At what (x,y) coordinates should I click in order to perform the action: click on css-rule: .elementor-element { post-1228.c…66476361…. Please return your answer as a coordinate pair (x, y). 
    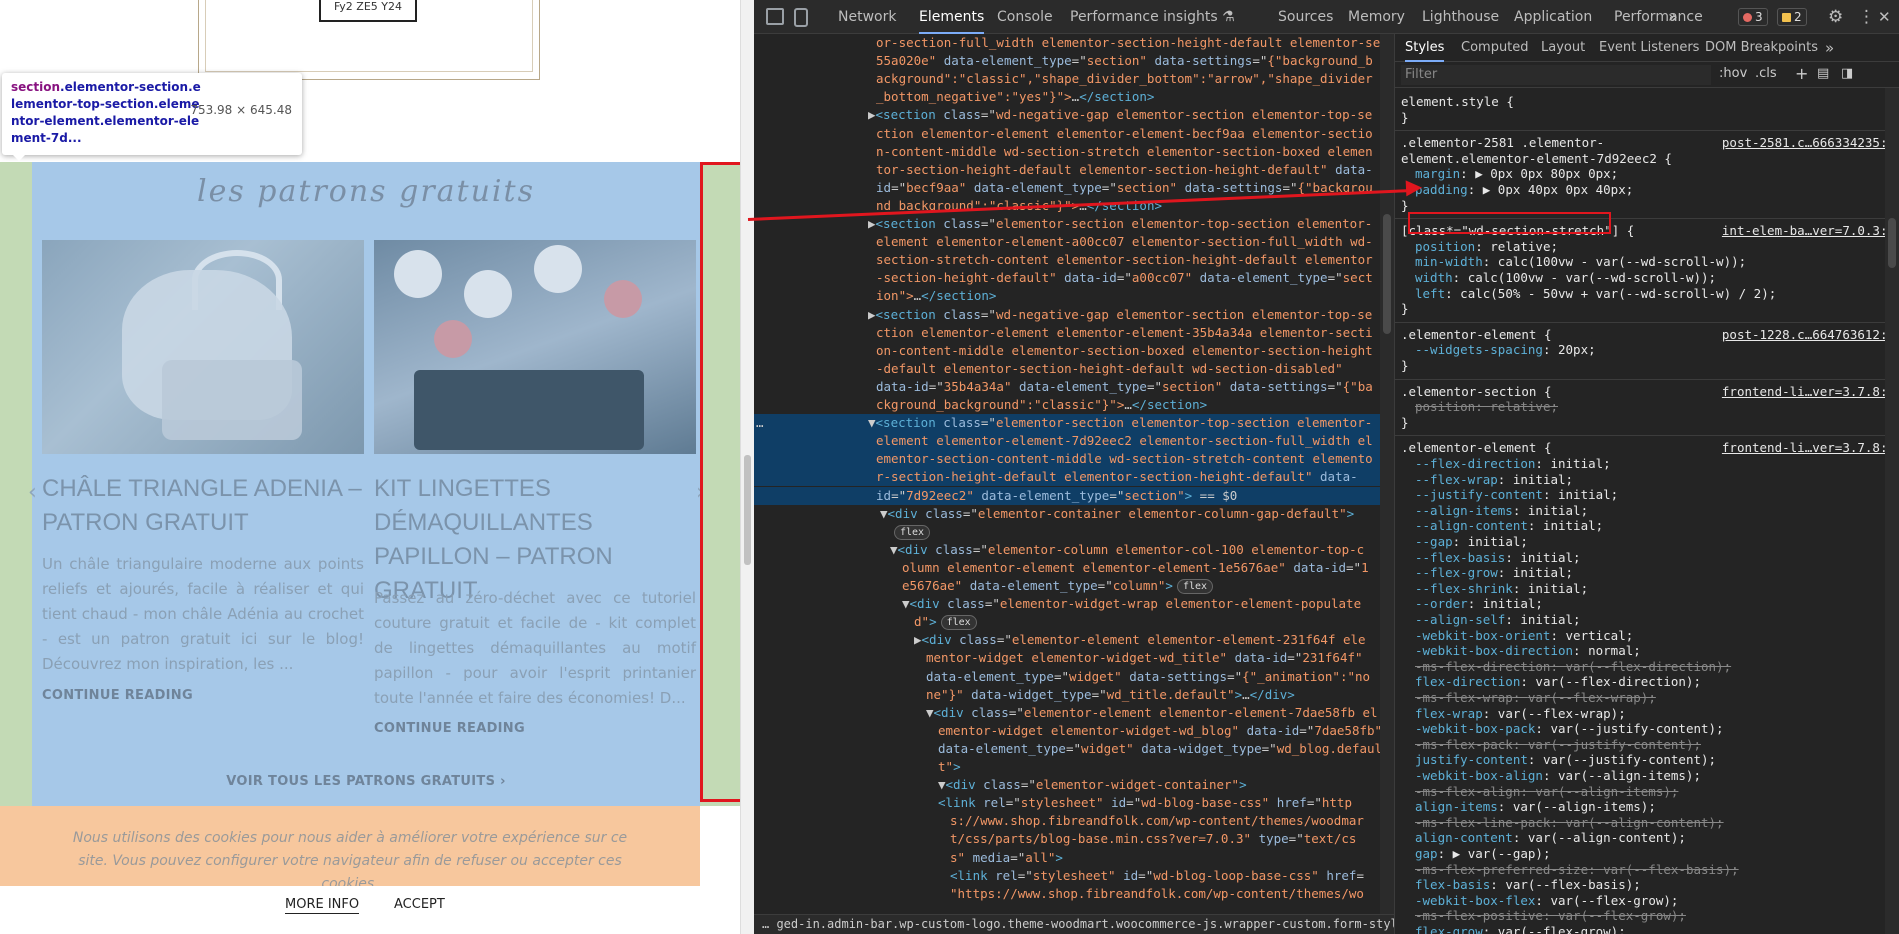
    Looking at the image, I should click on (1647, 351).